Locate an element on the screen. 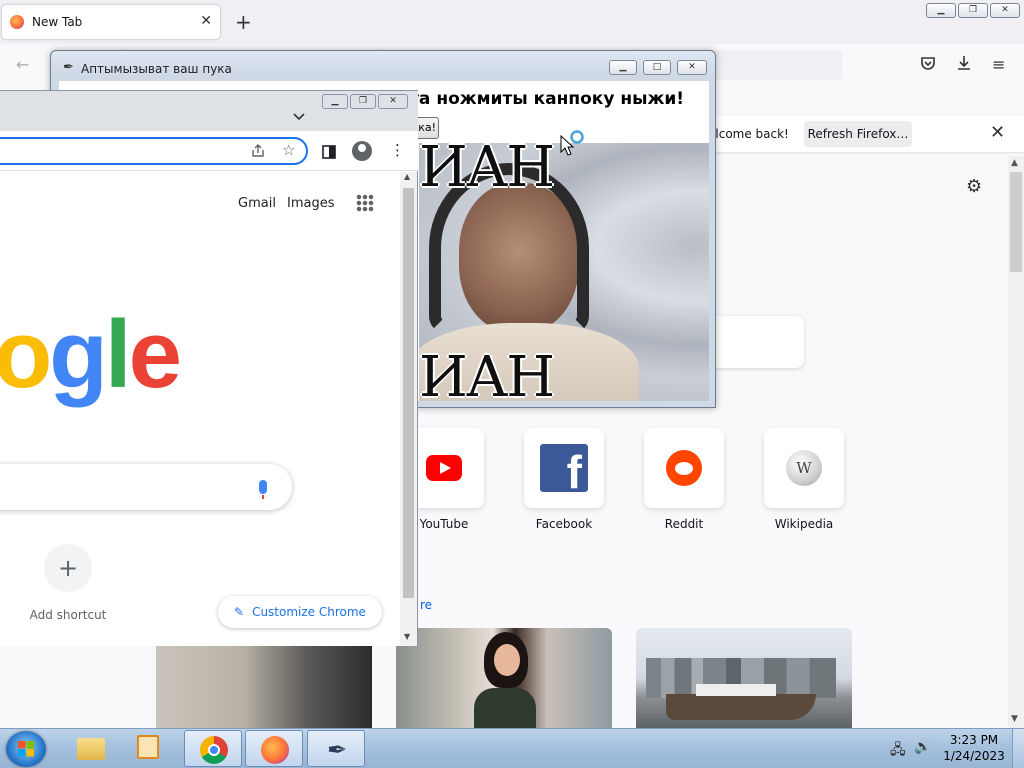  feather-icon: ✒ is located at coordinates (68, 67).